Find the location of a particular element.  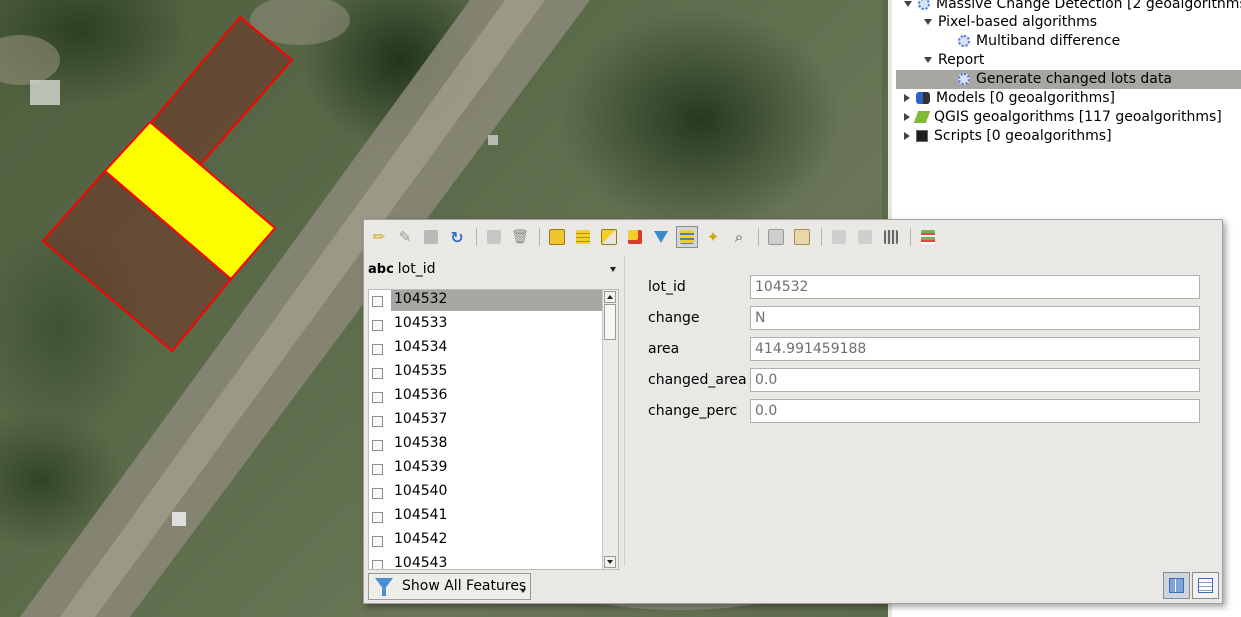

field-label: lot_id is located at coordinates (667, 287).